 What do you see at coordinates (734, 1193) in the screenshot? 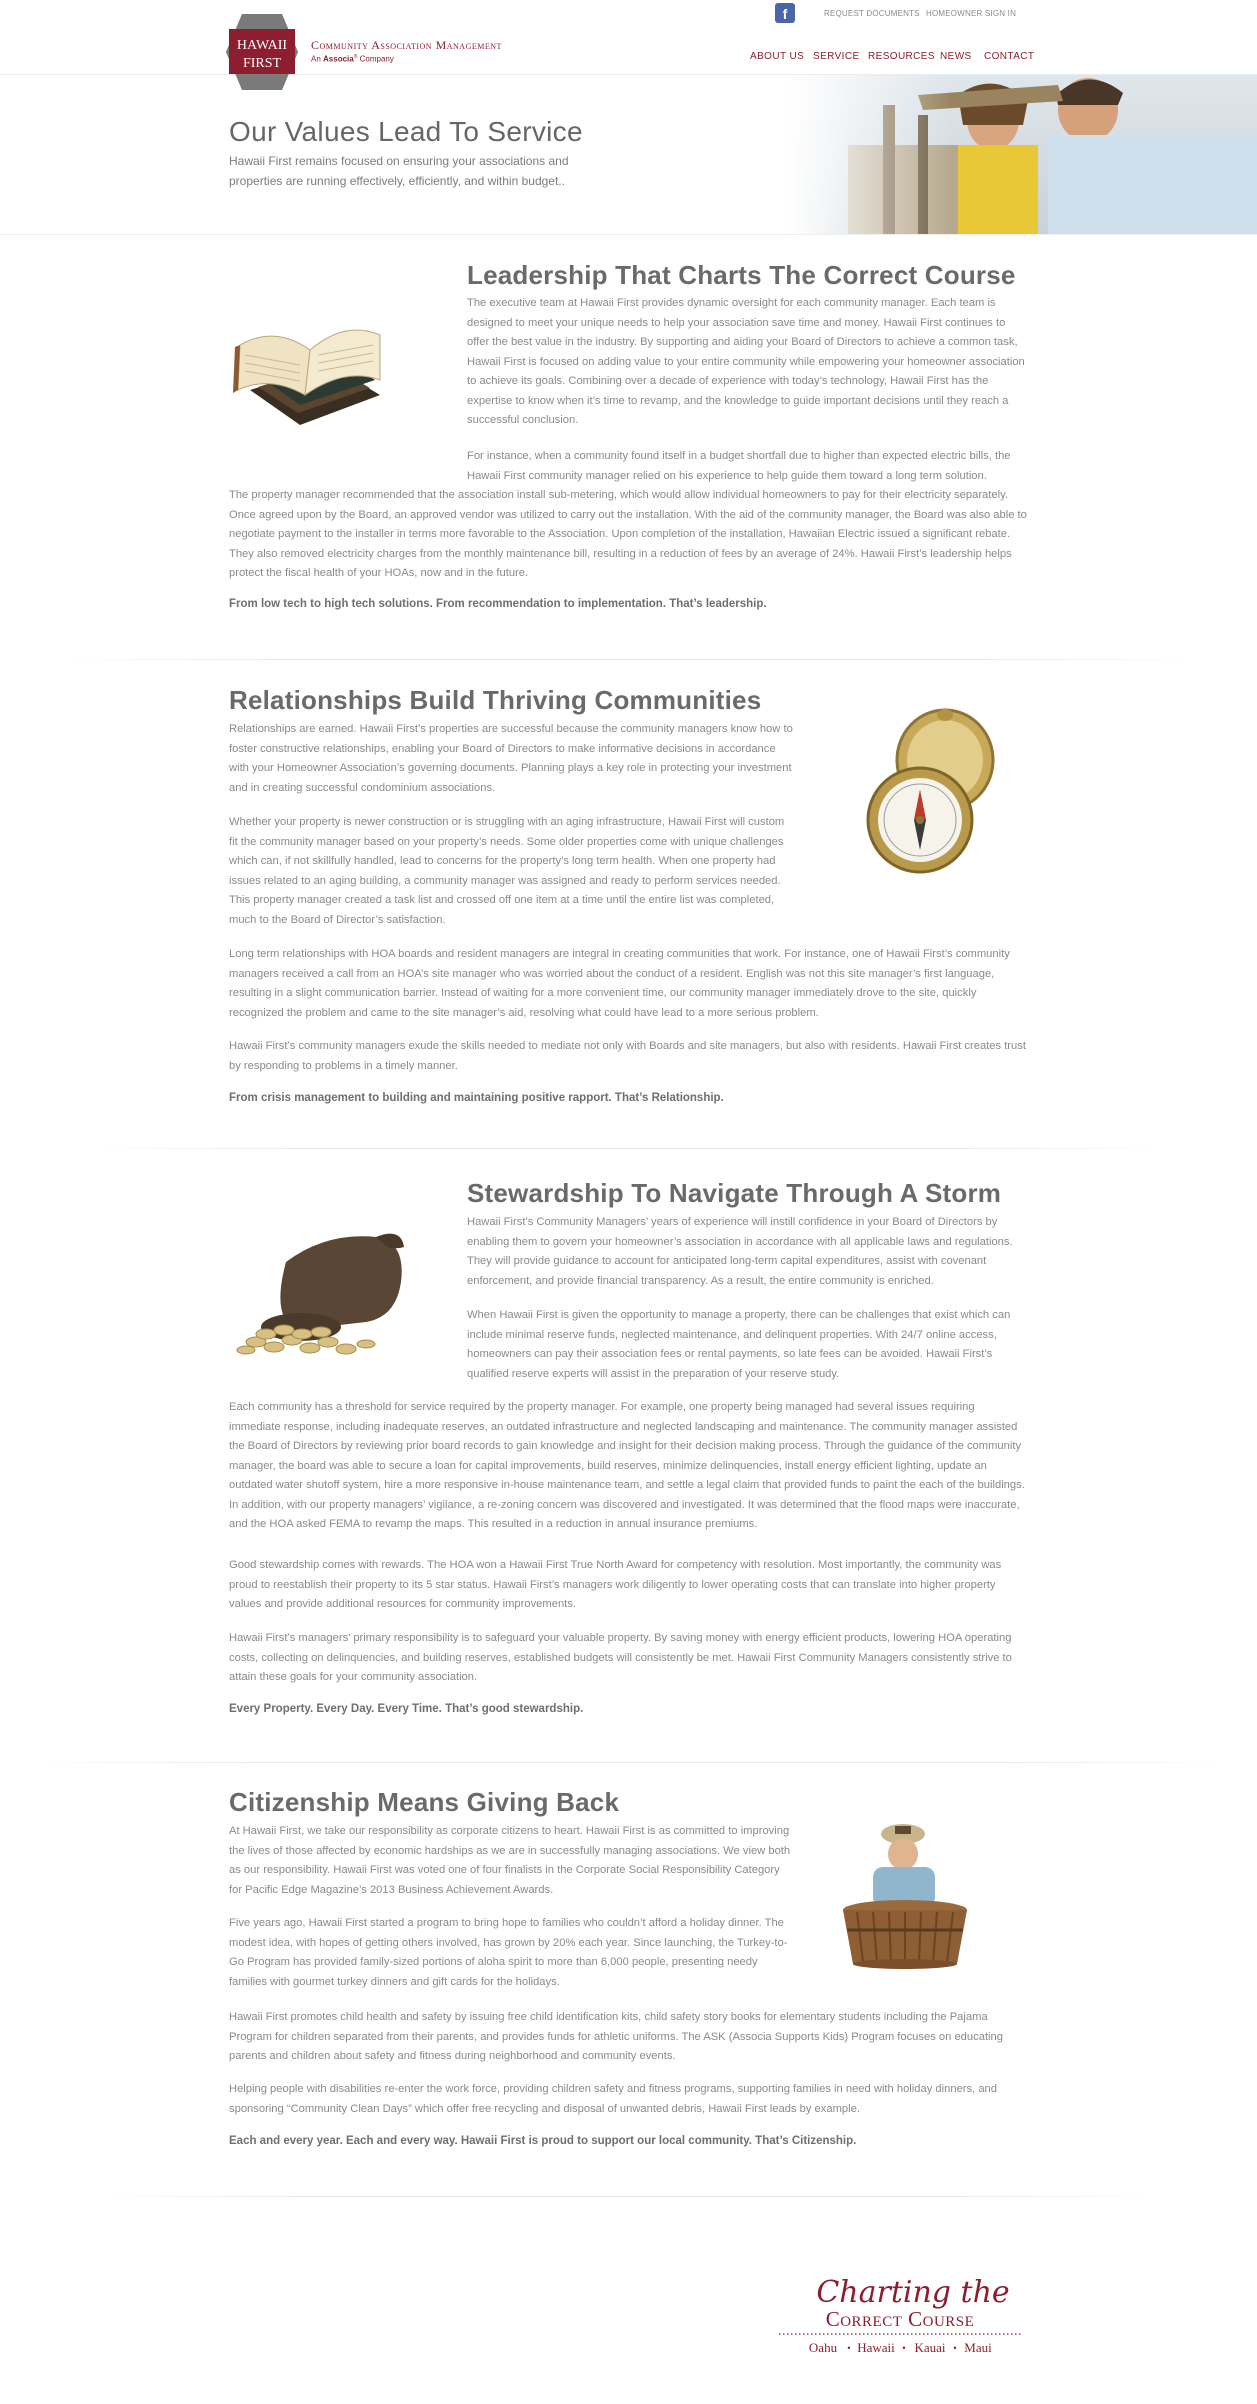
I see `stewardship-title: Stewardship To Navigate Through A Storm` at bounding box center [734, 1193].